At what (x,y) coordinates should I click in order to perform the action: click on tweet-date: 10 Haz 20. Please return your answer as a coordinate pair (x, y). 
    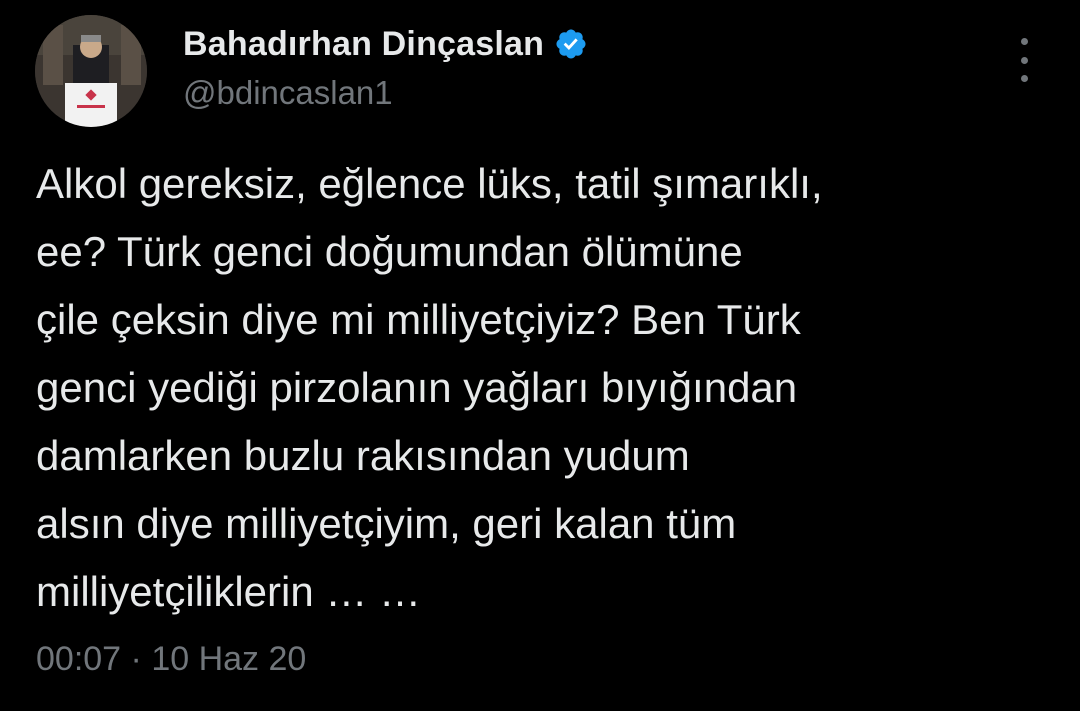
    Looking at the image, I should click on (229, 659).